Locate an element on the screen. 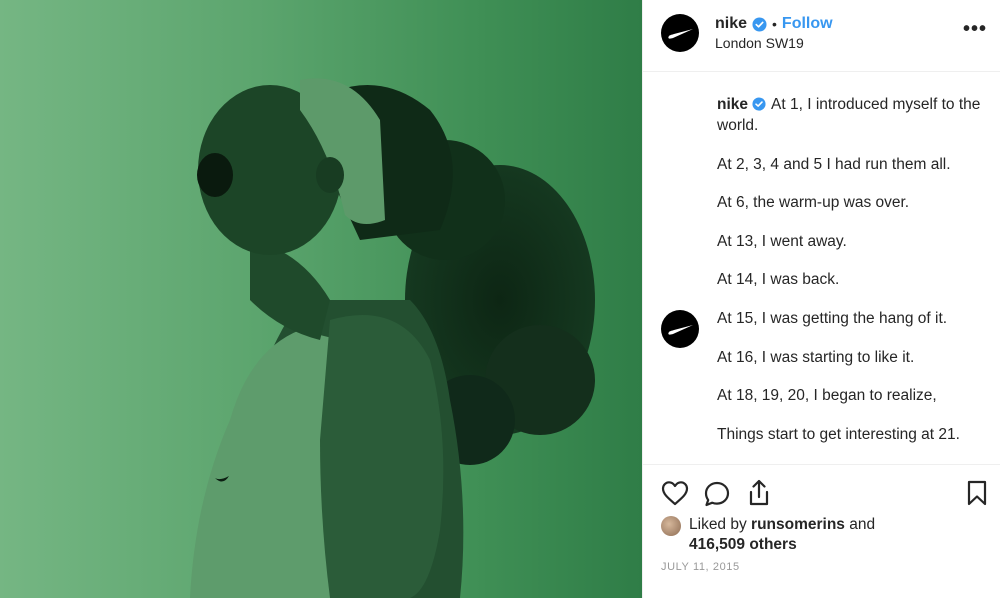 The height and width of the screenshot is (598, 1000). caption-line: At 15, I was getting the hang of it. is located at coordinates (832, 318).